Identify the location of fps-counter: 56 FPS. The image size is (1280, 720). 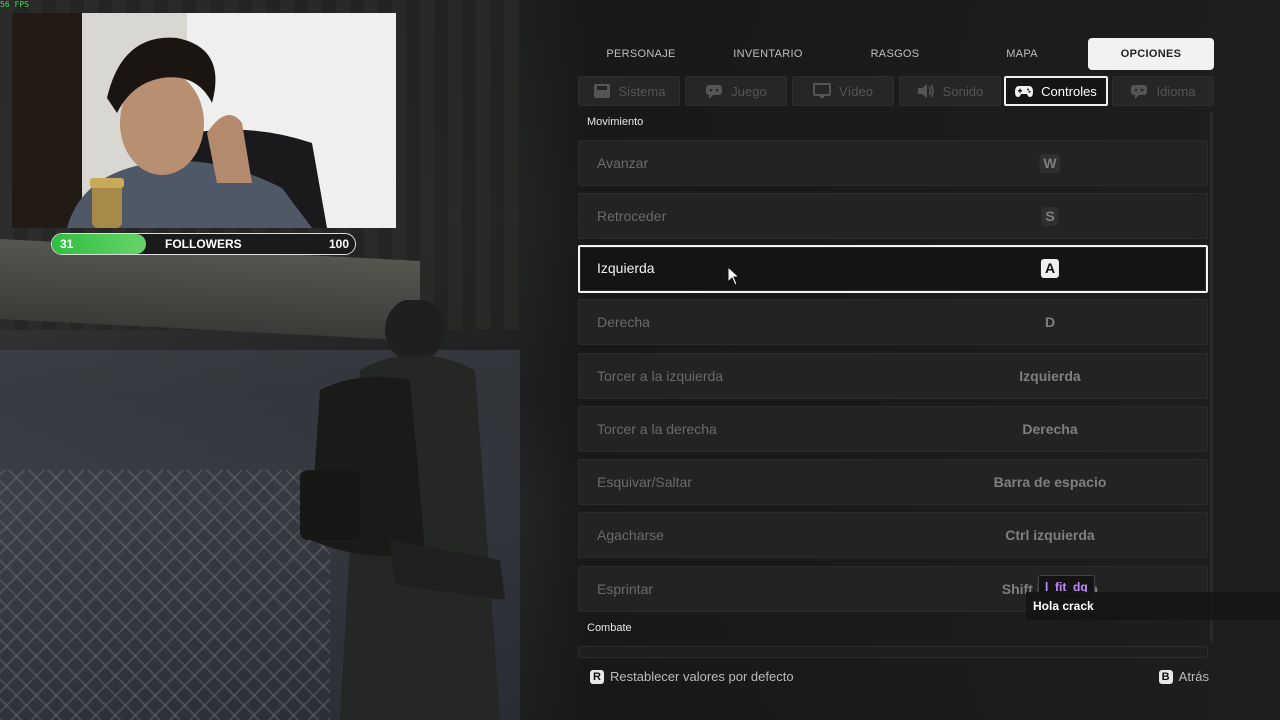
(14, 4).